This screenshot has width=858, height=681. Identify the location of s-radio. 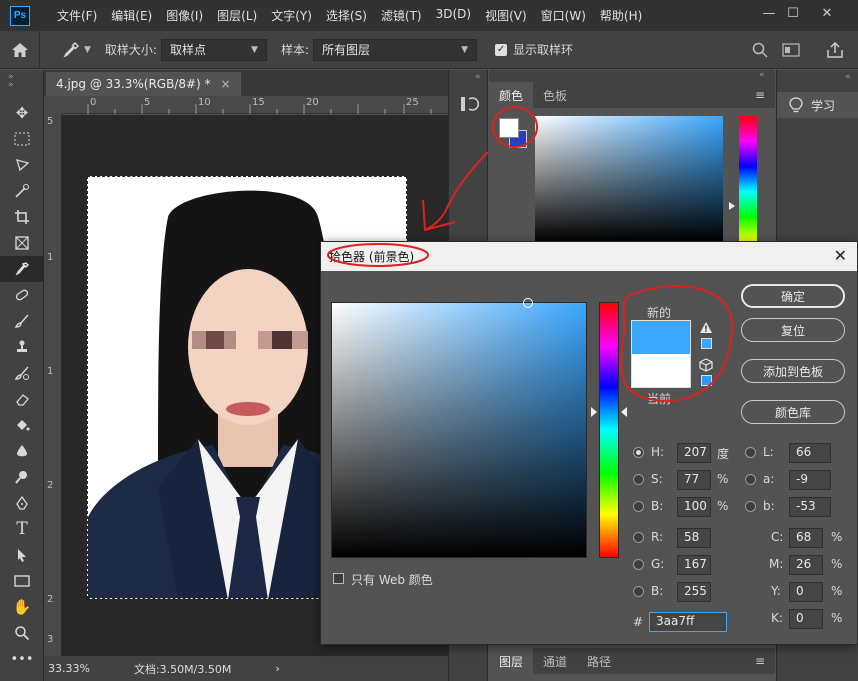
(638, 479).